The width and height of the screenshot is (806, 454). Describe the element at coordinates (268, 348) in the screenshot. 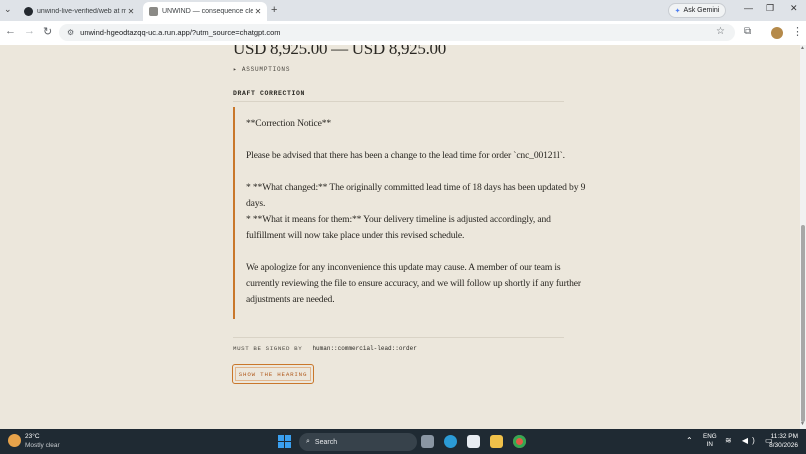

I see `signed-by-label: MUST BE SIGNED BY` at that location.